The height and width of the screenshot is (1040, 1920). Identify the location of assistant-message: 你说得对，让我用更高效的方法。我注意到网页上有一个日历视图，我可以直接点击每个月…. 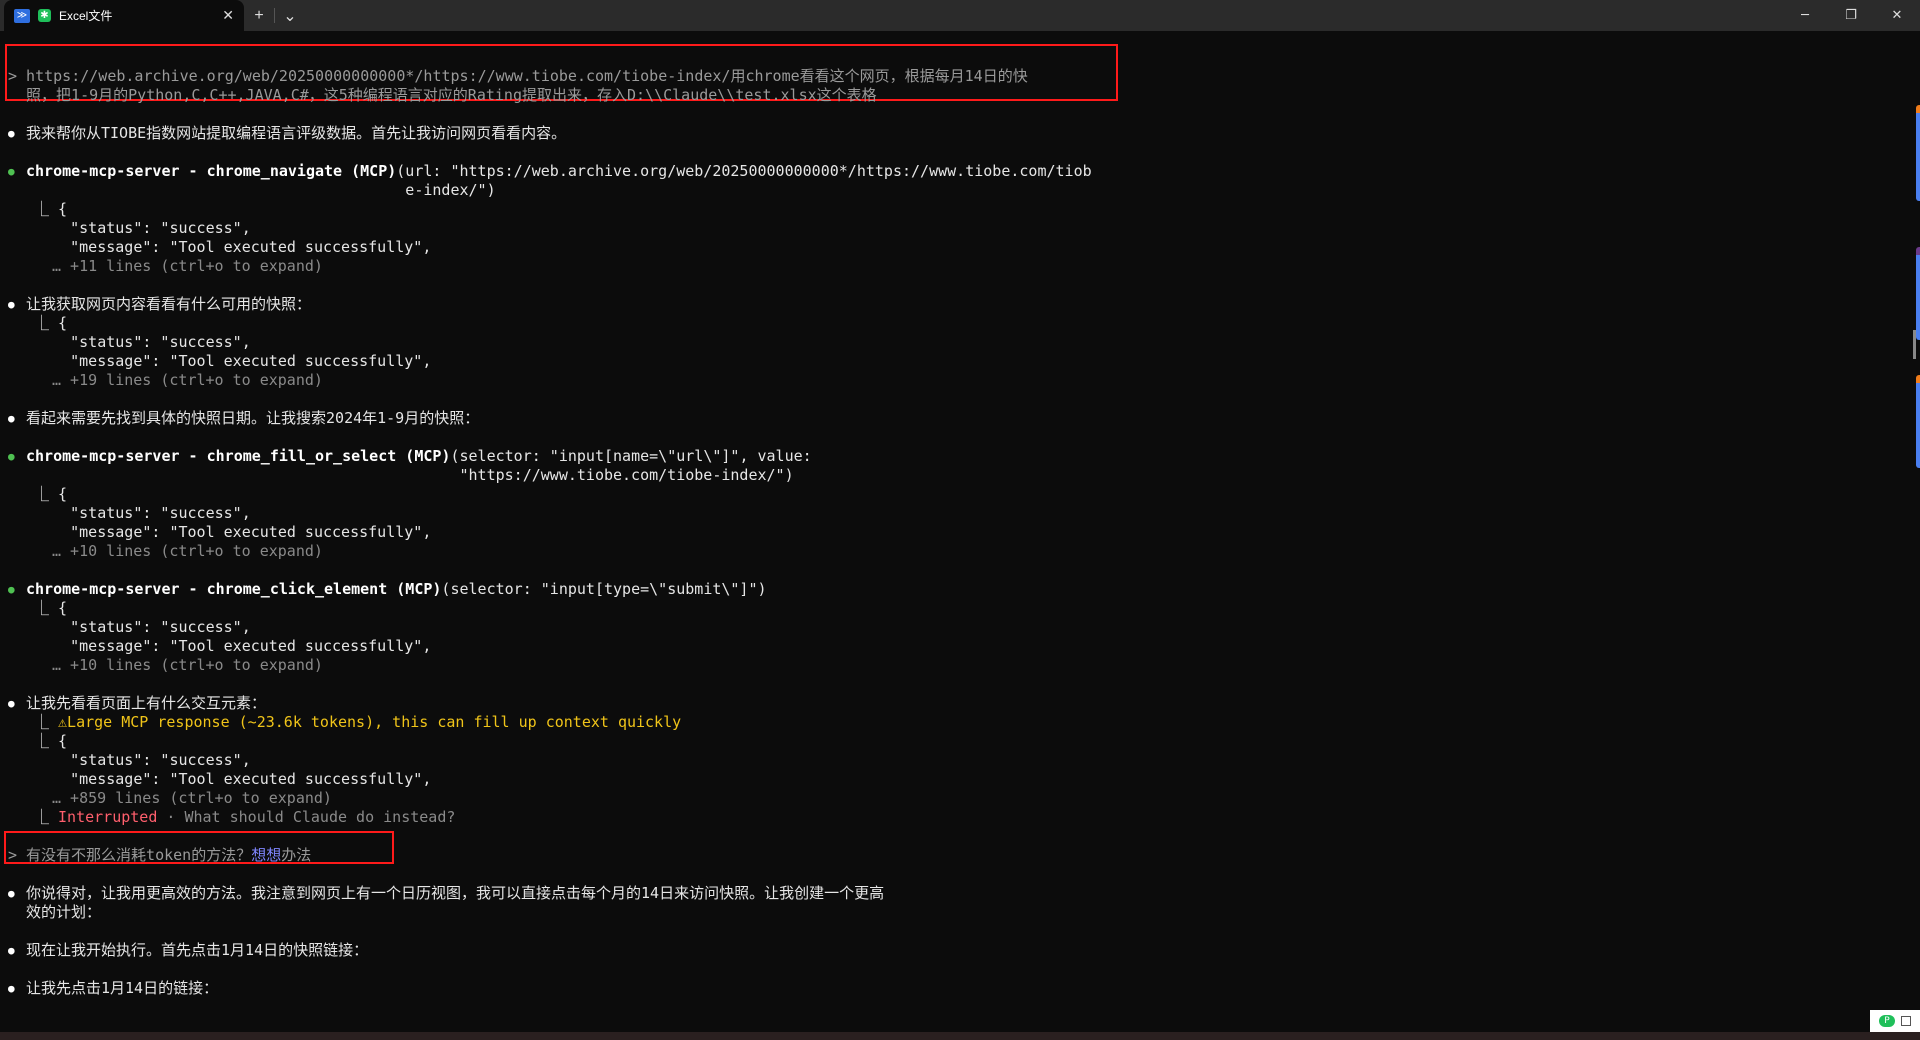
(950, 893).